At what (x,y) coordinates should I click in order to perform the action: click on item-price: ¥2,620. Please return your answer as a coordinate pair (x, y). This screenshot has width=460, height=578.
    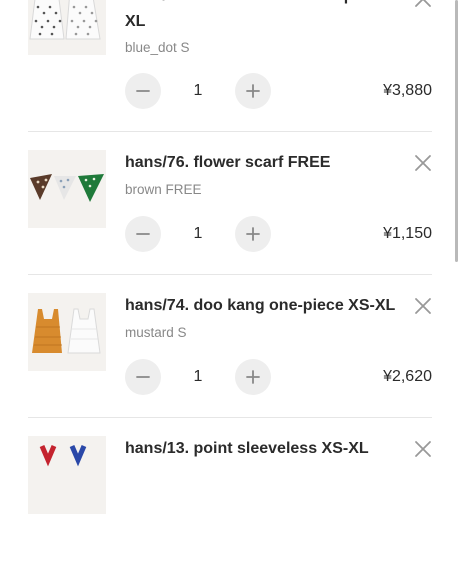
    Looking at the image, I should click on (407, 376).